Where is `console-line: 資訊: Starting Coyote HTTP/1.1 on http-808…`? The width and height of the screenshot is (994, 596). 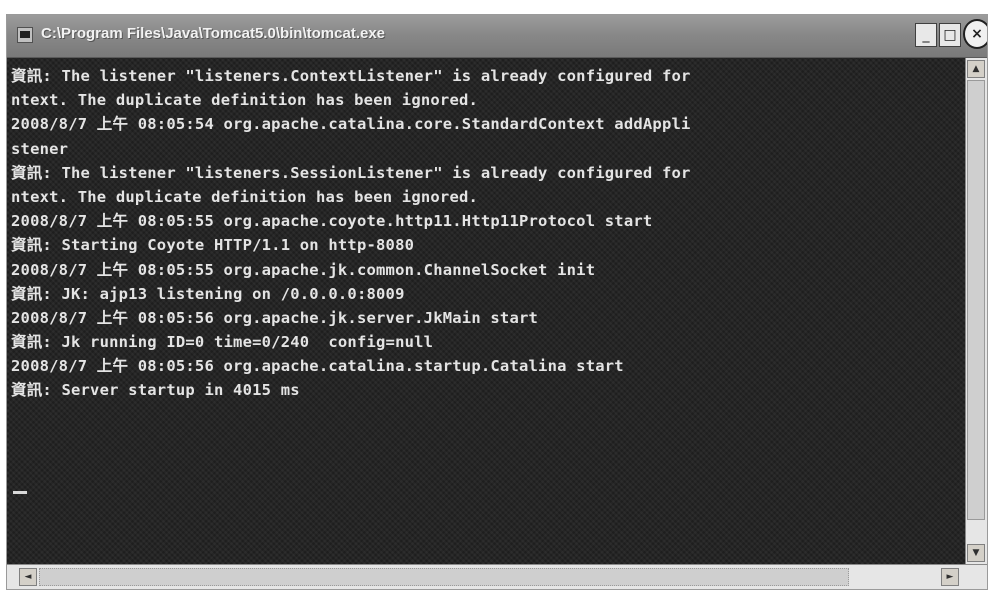
console-line: 資訊: Starting Coyote HTTP/1.1 on http-808… is located at coordinates (213, 245).